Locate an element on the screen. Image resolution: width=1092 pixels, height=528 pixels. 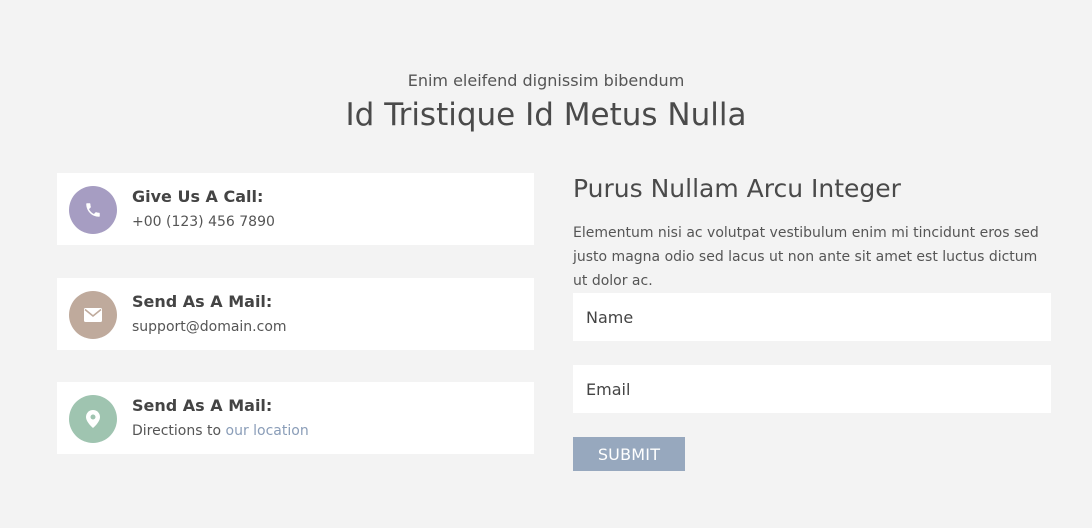
contact-email: support@domain.com is located at coordinates (209, 327).